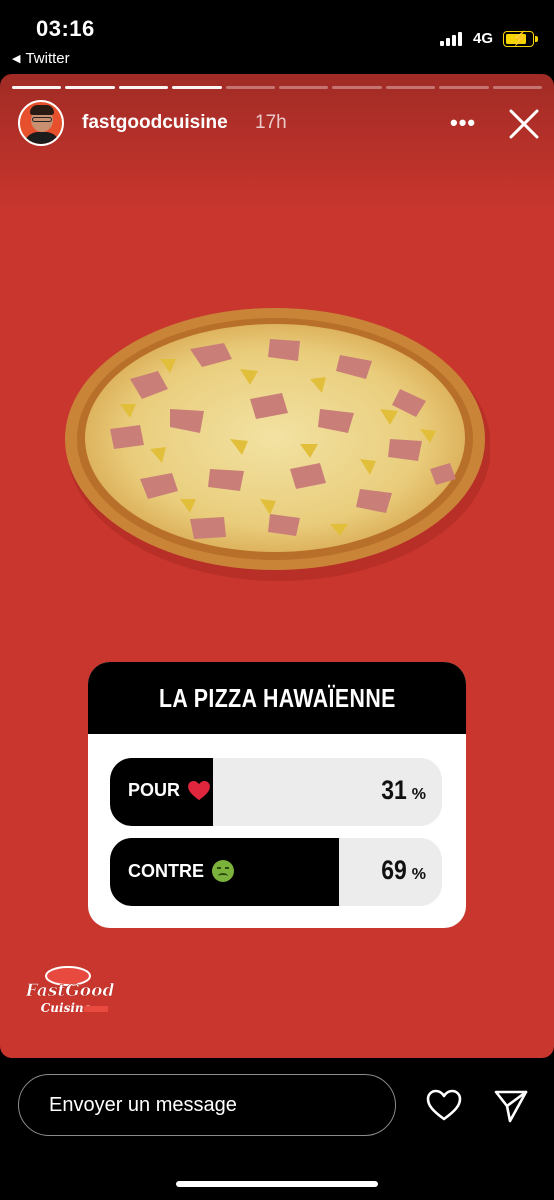  I want to click on message-input, so click(207, 1105).